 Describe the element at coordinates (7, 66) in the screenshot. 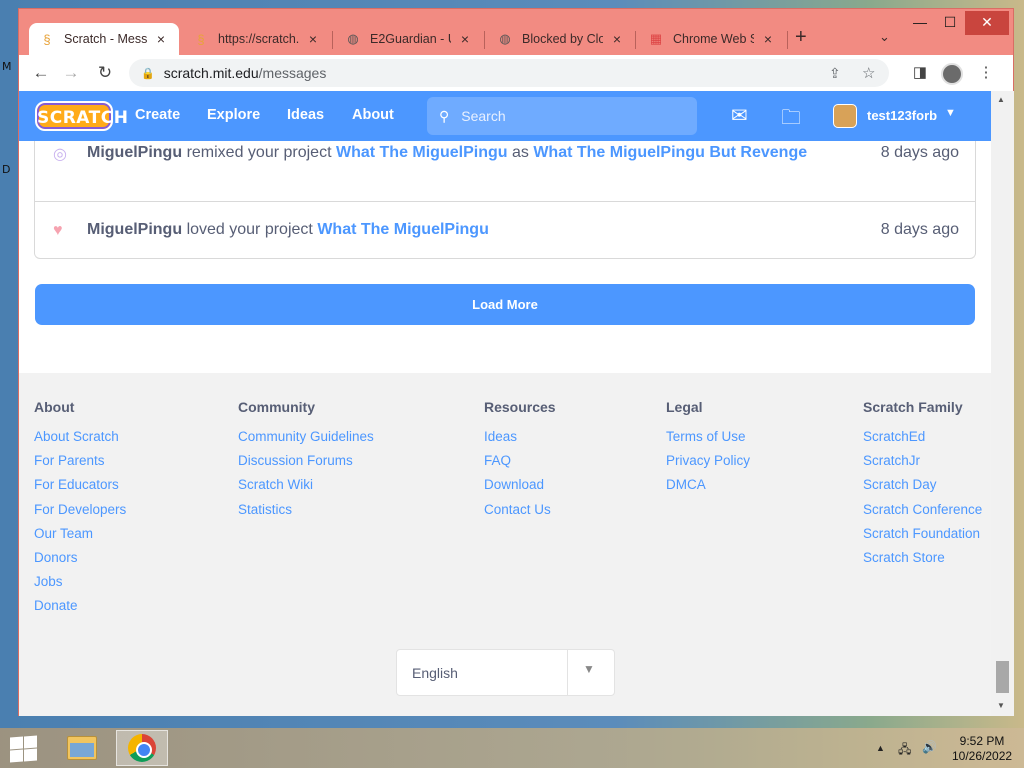

I see `desktop-icon-fragment: M` at that location.